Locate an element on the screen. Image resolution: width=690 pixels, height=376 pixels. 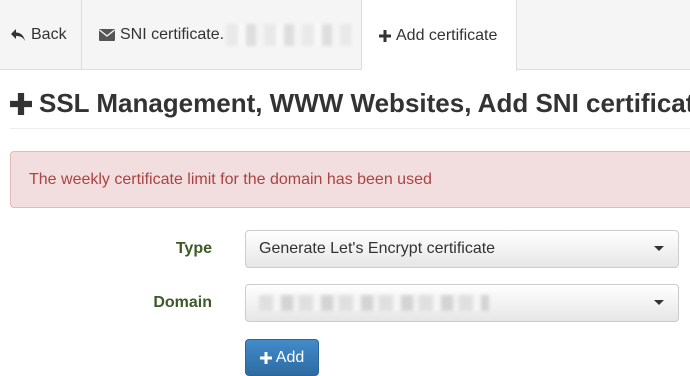
add-button-label: Add is located at coordinates (290, 357).